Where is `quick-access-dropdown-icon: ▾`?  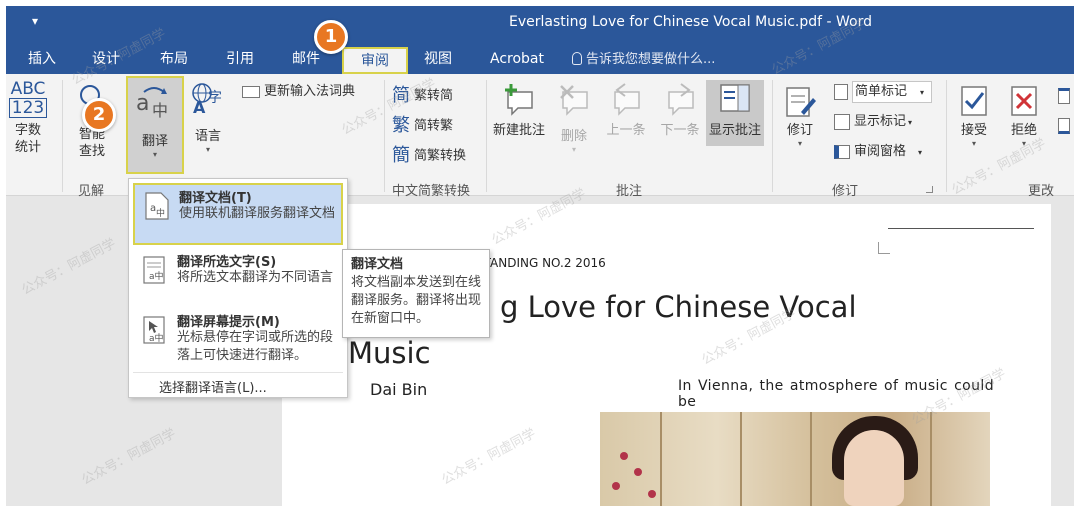
quick-access-dropdown-icon: ▾ is located at coordinates (35, 21).